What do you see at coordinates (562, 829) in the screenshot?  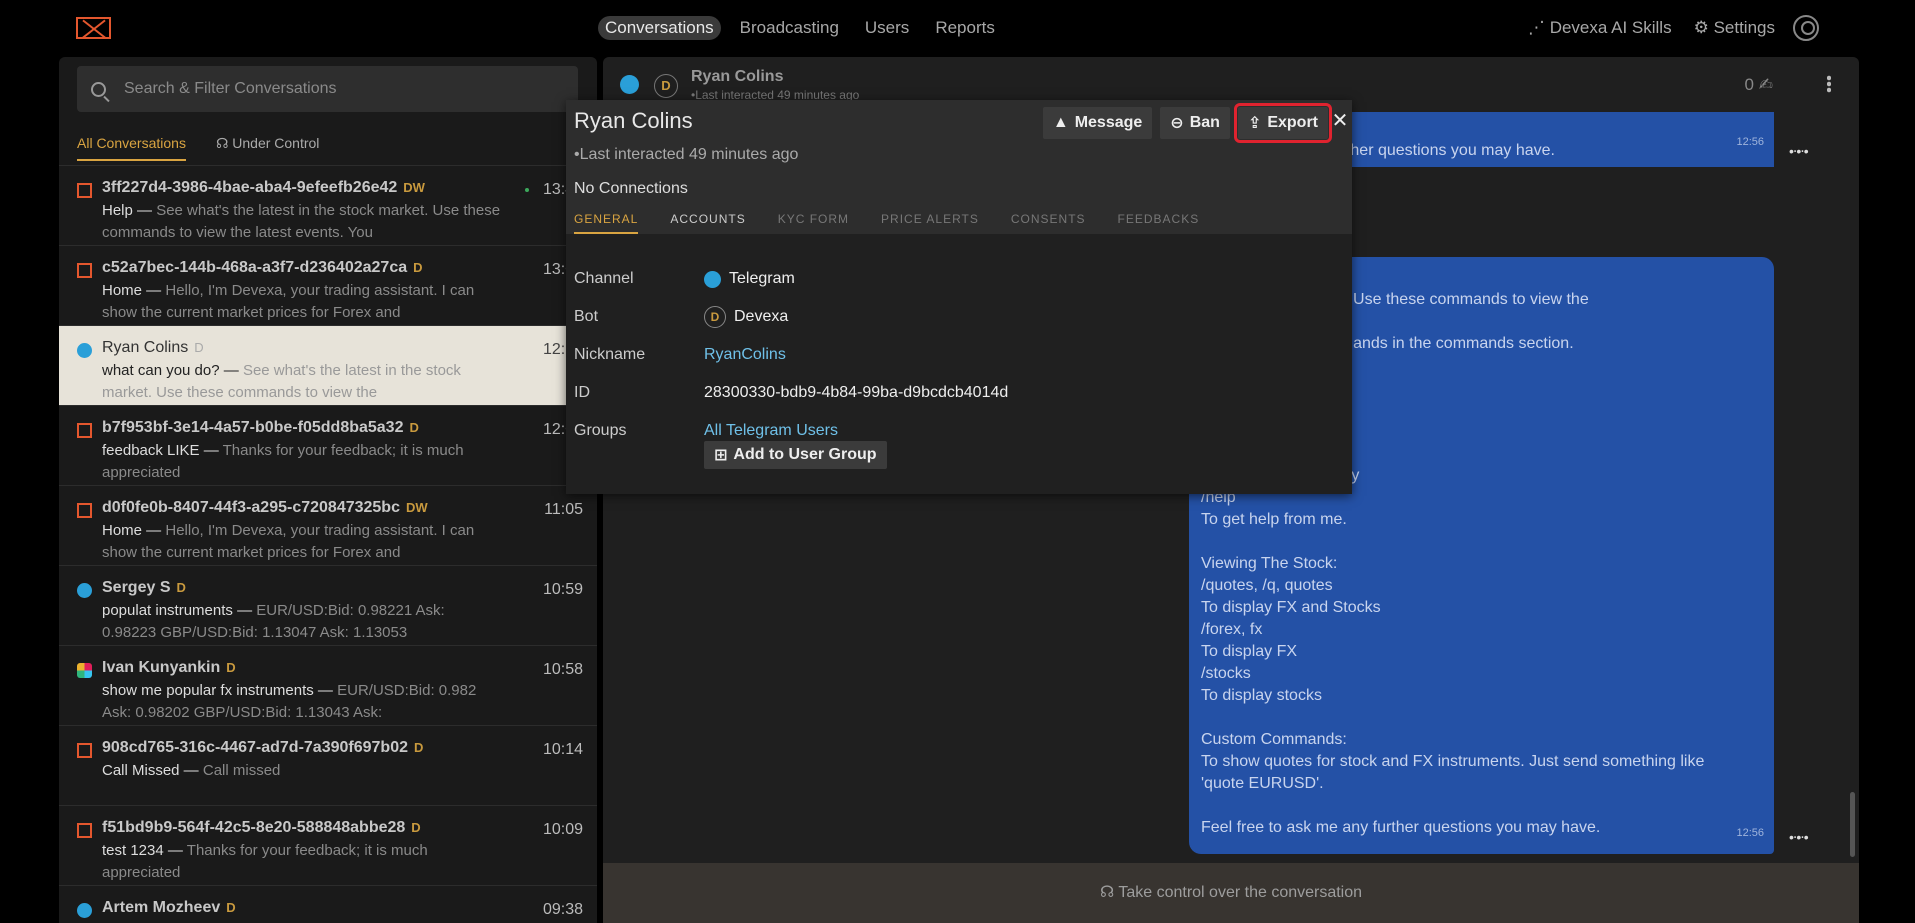 I see `conversation-time: 10:09` at bounding box center [562, 829].